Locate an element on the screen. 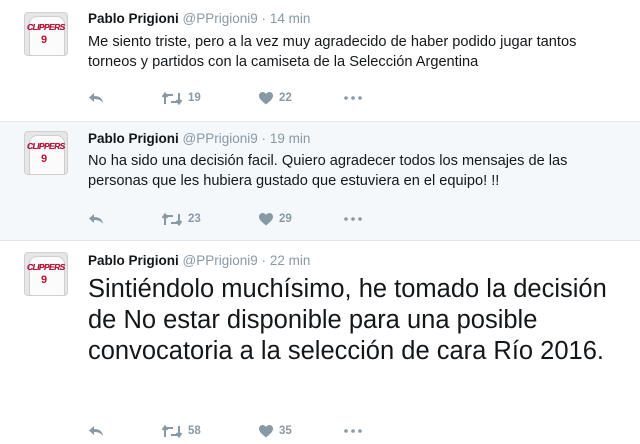 This screenshot has height=444, width=640. retweet-count: 19 is located at coordinates (194, 98).